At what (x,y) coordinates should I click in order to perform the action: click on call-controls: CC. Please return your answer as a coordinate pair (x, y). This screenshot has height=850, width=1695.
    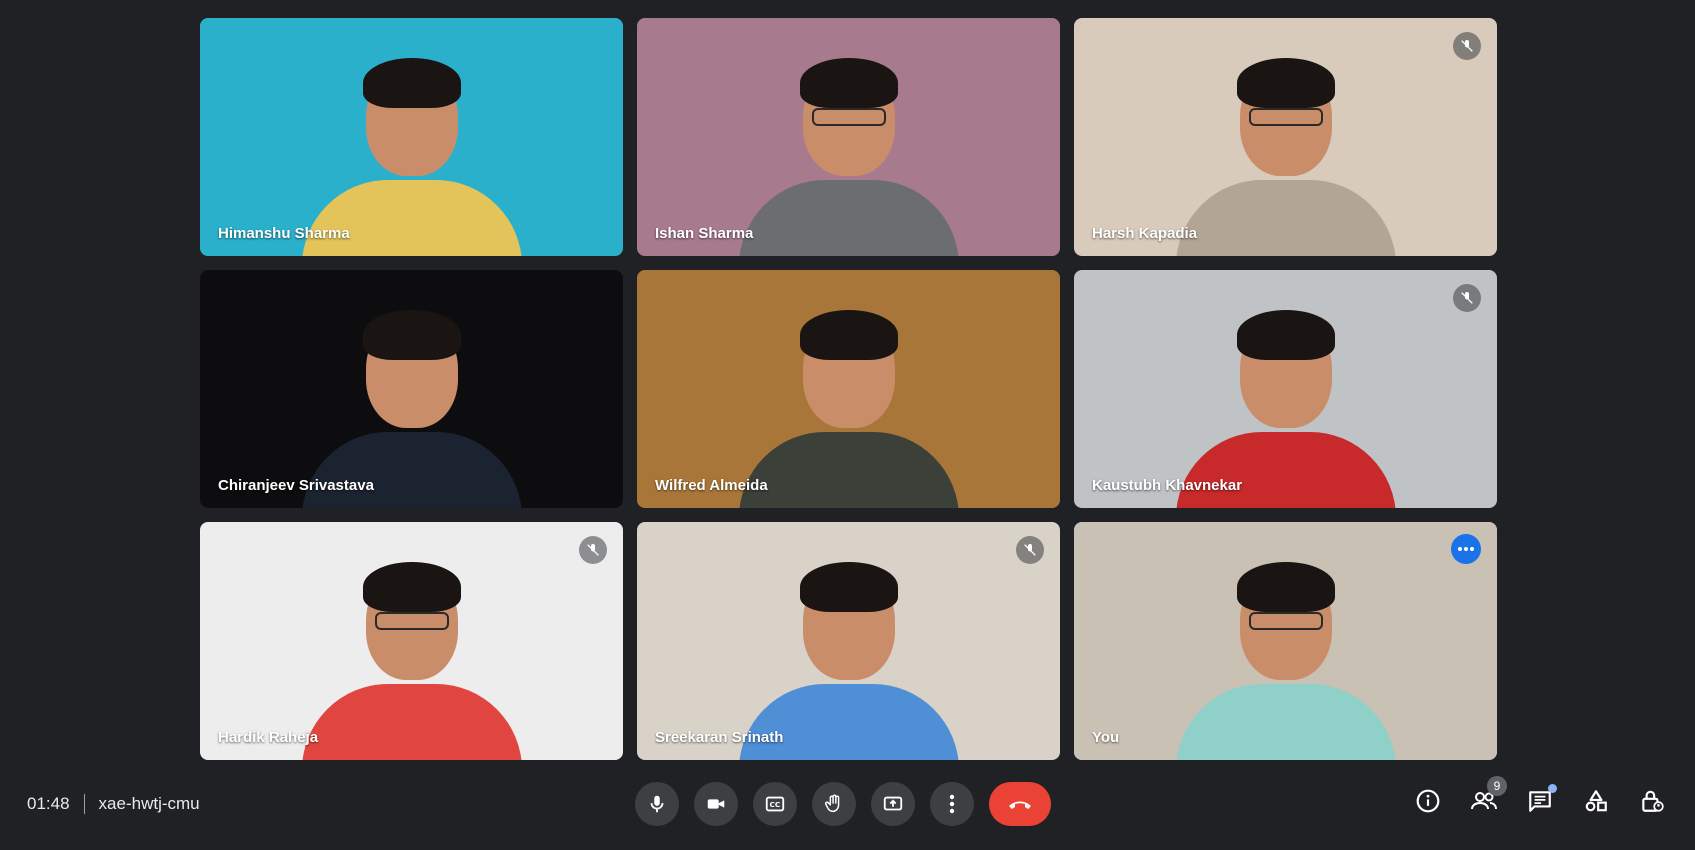
    Looking at the image, I should click on (843, 804).